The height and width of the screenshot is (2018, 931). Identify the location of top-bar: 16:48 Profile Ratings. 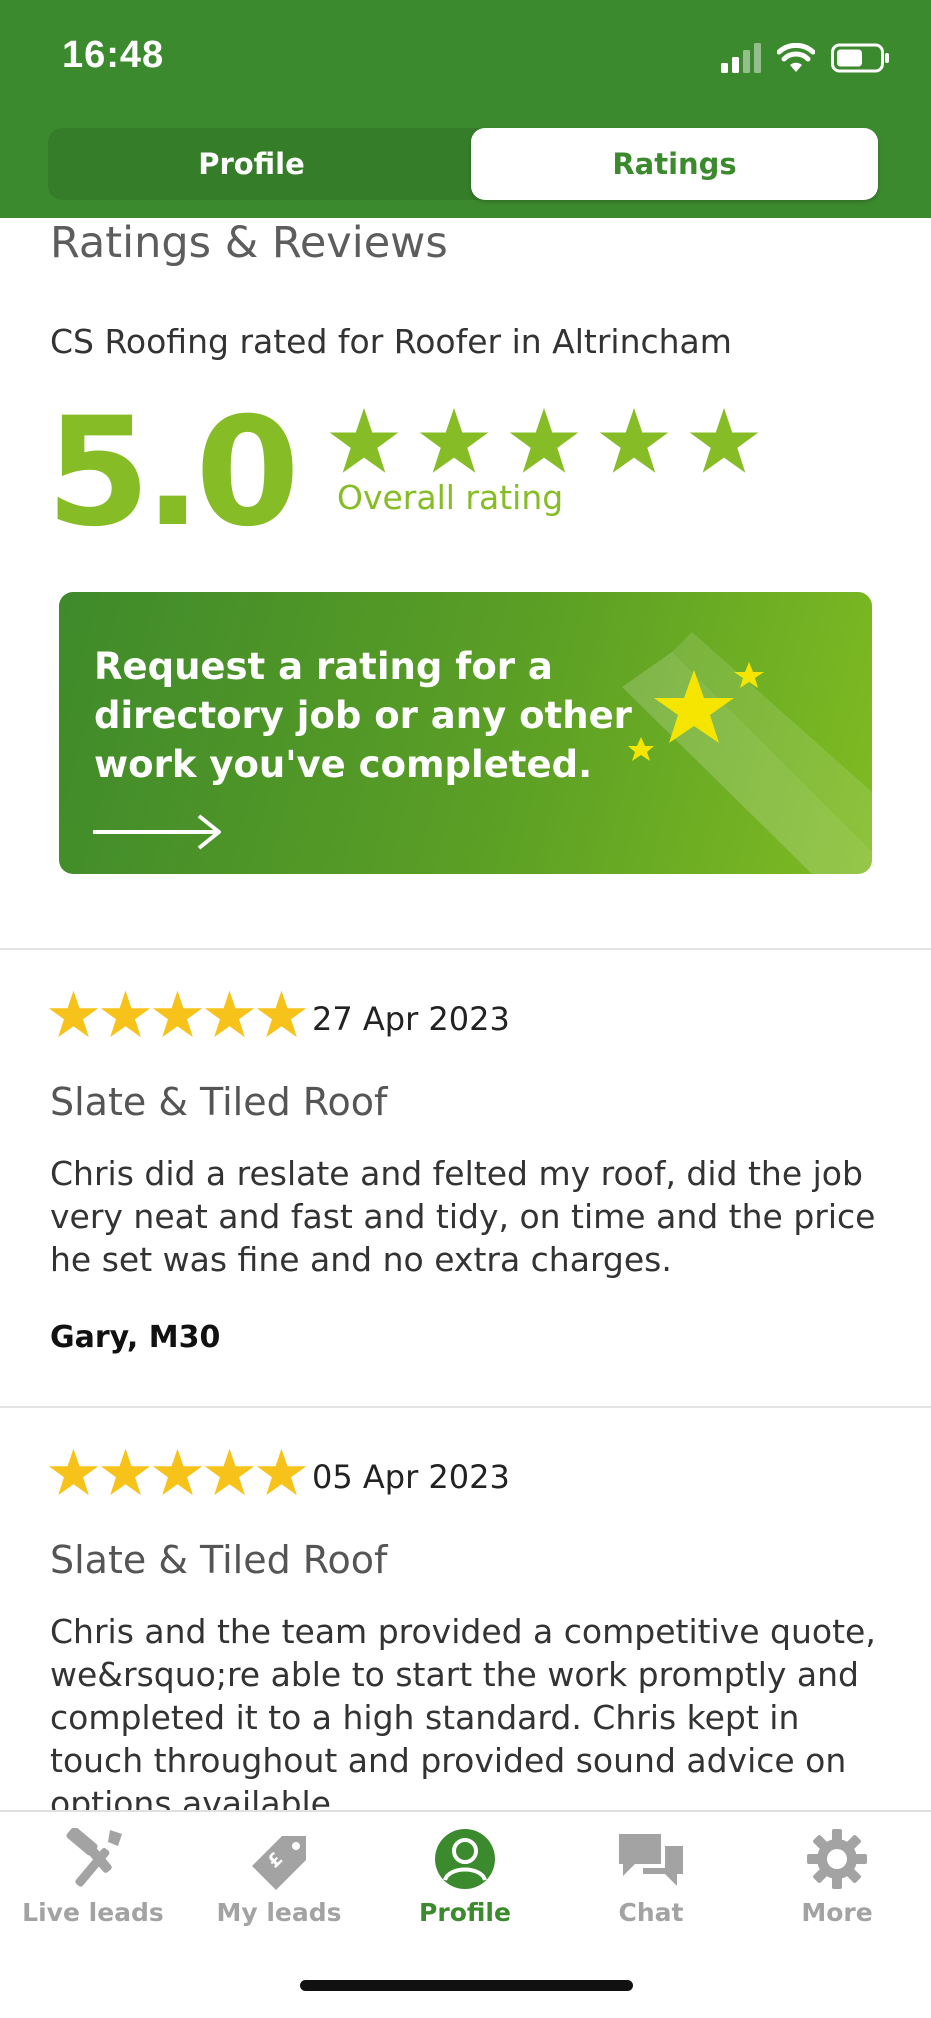
(465, 109).